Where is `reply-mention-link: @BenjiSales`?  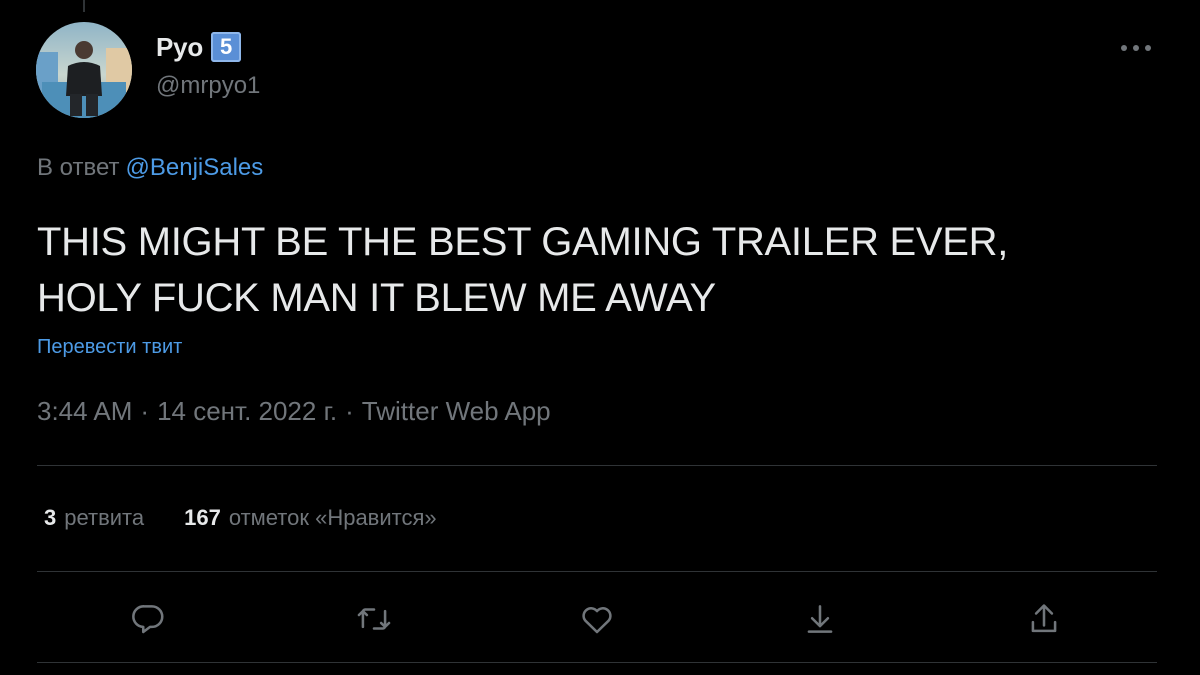 reply-mention-link: @BenjiSales is located at coordinates (195, 167).